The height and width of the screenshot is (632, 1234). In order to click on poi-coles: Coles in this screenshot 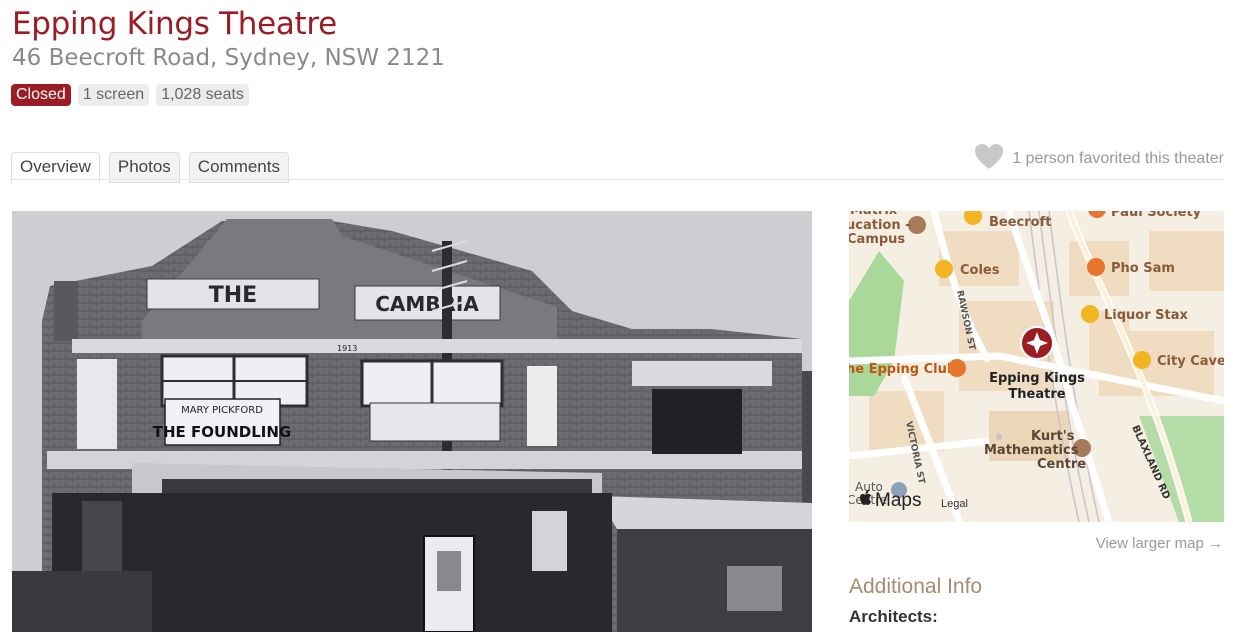, I will do `click(967, 269)`.